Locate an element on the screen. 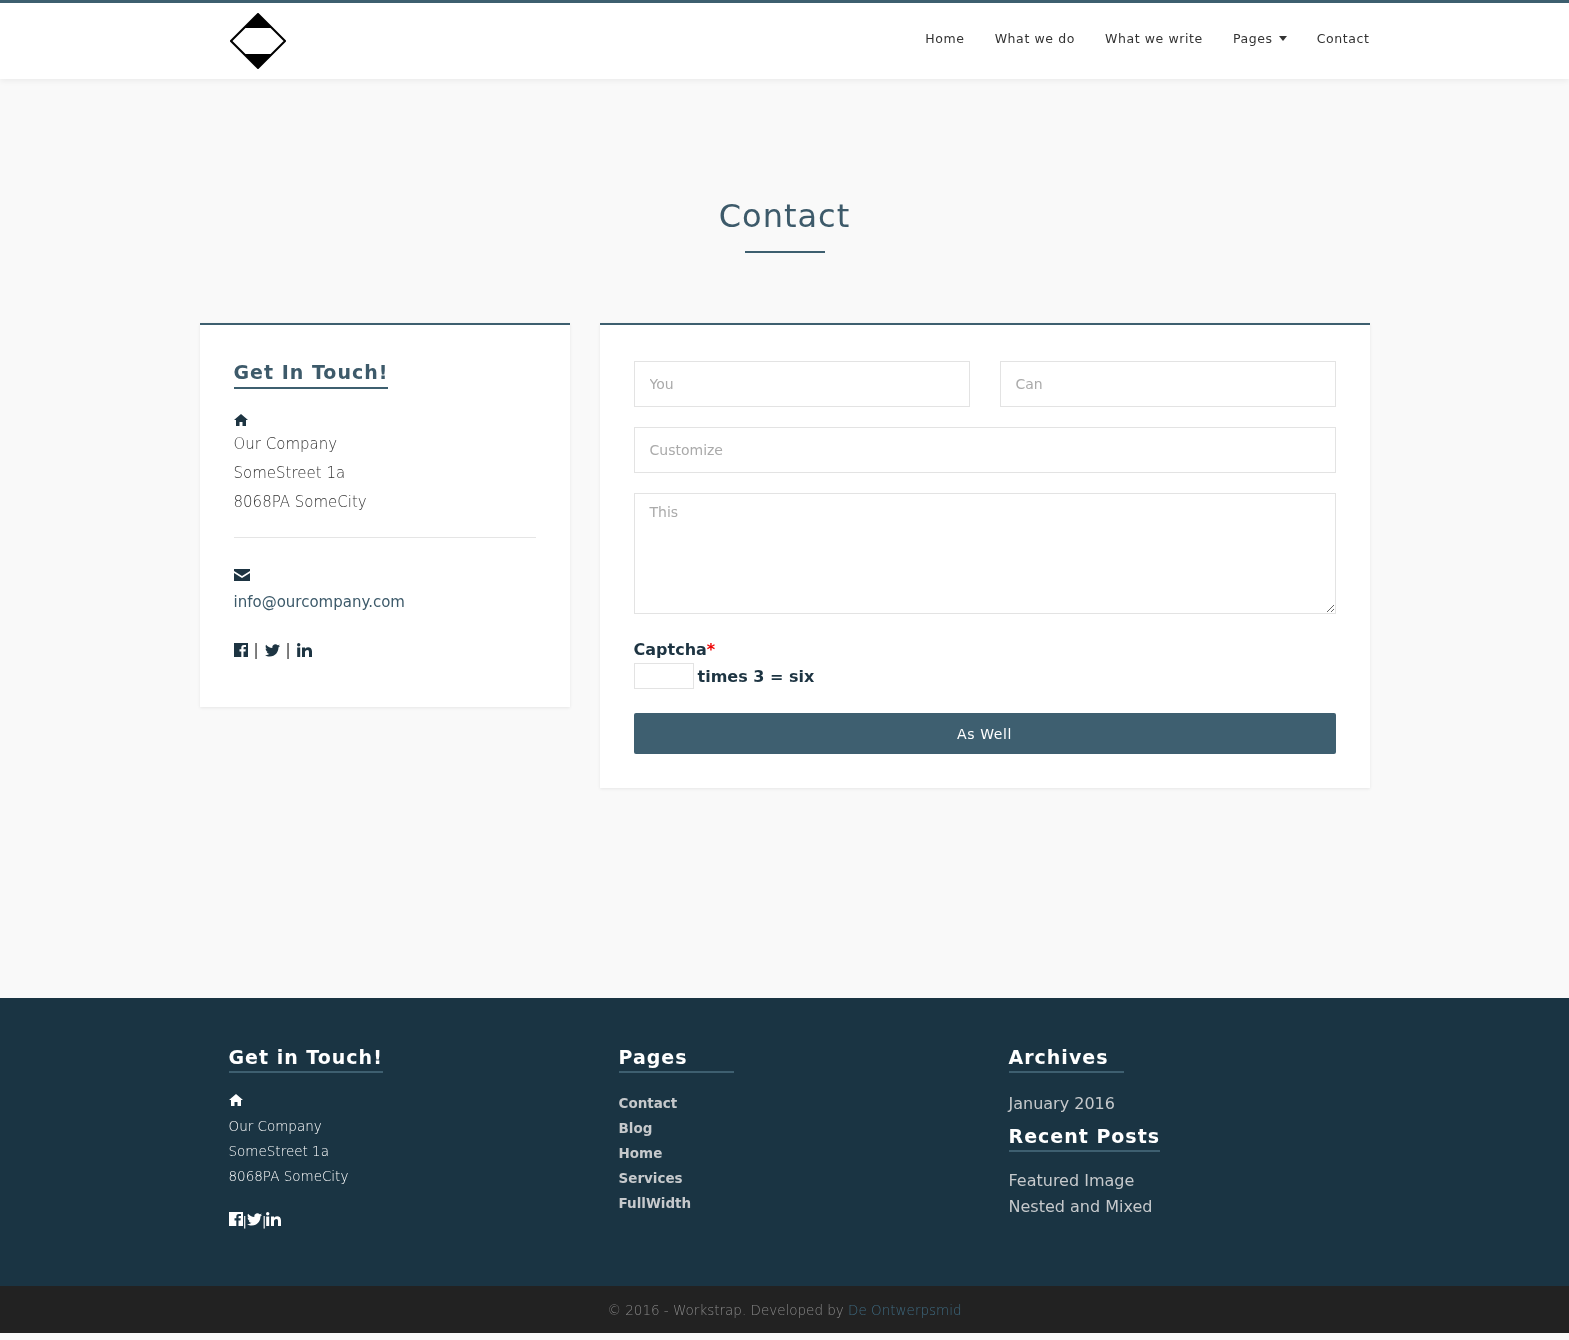  copyright-text: © 2016 - Workstrap. Developed by De Ontwerpsmid is located at coordinates (784, 1309).